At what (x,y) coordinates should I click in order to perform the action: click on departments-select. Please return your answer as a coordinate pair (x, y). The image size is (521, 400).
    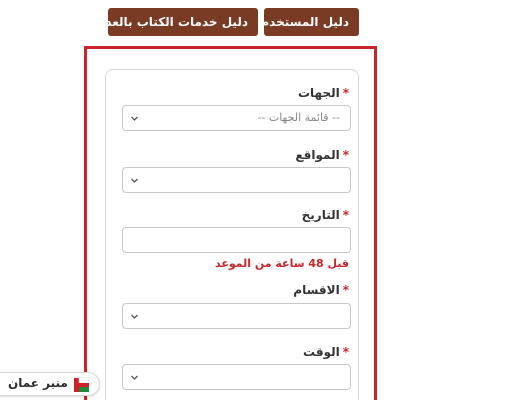
    Looking at the image, I should click on (236, 316).